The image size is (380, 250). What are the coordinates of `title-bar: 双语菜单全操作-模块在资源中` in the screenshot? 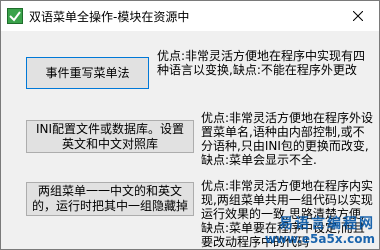 It's located at (190, 16).